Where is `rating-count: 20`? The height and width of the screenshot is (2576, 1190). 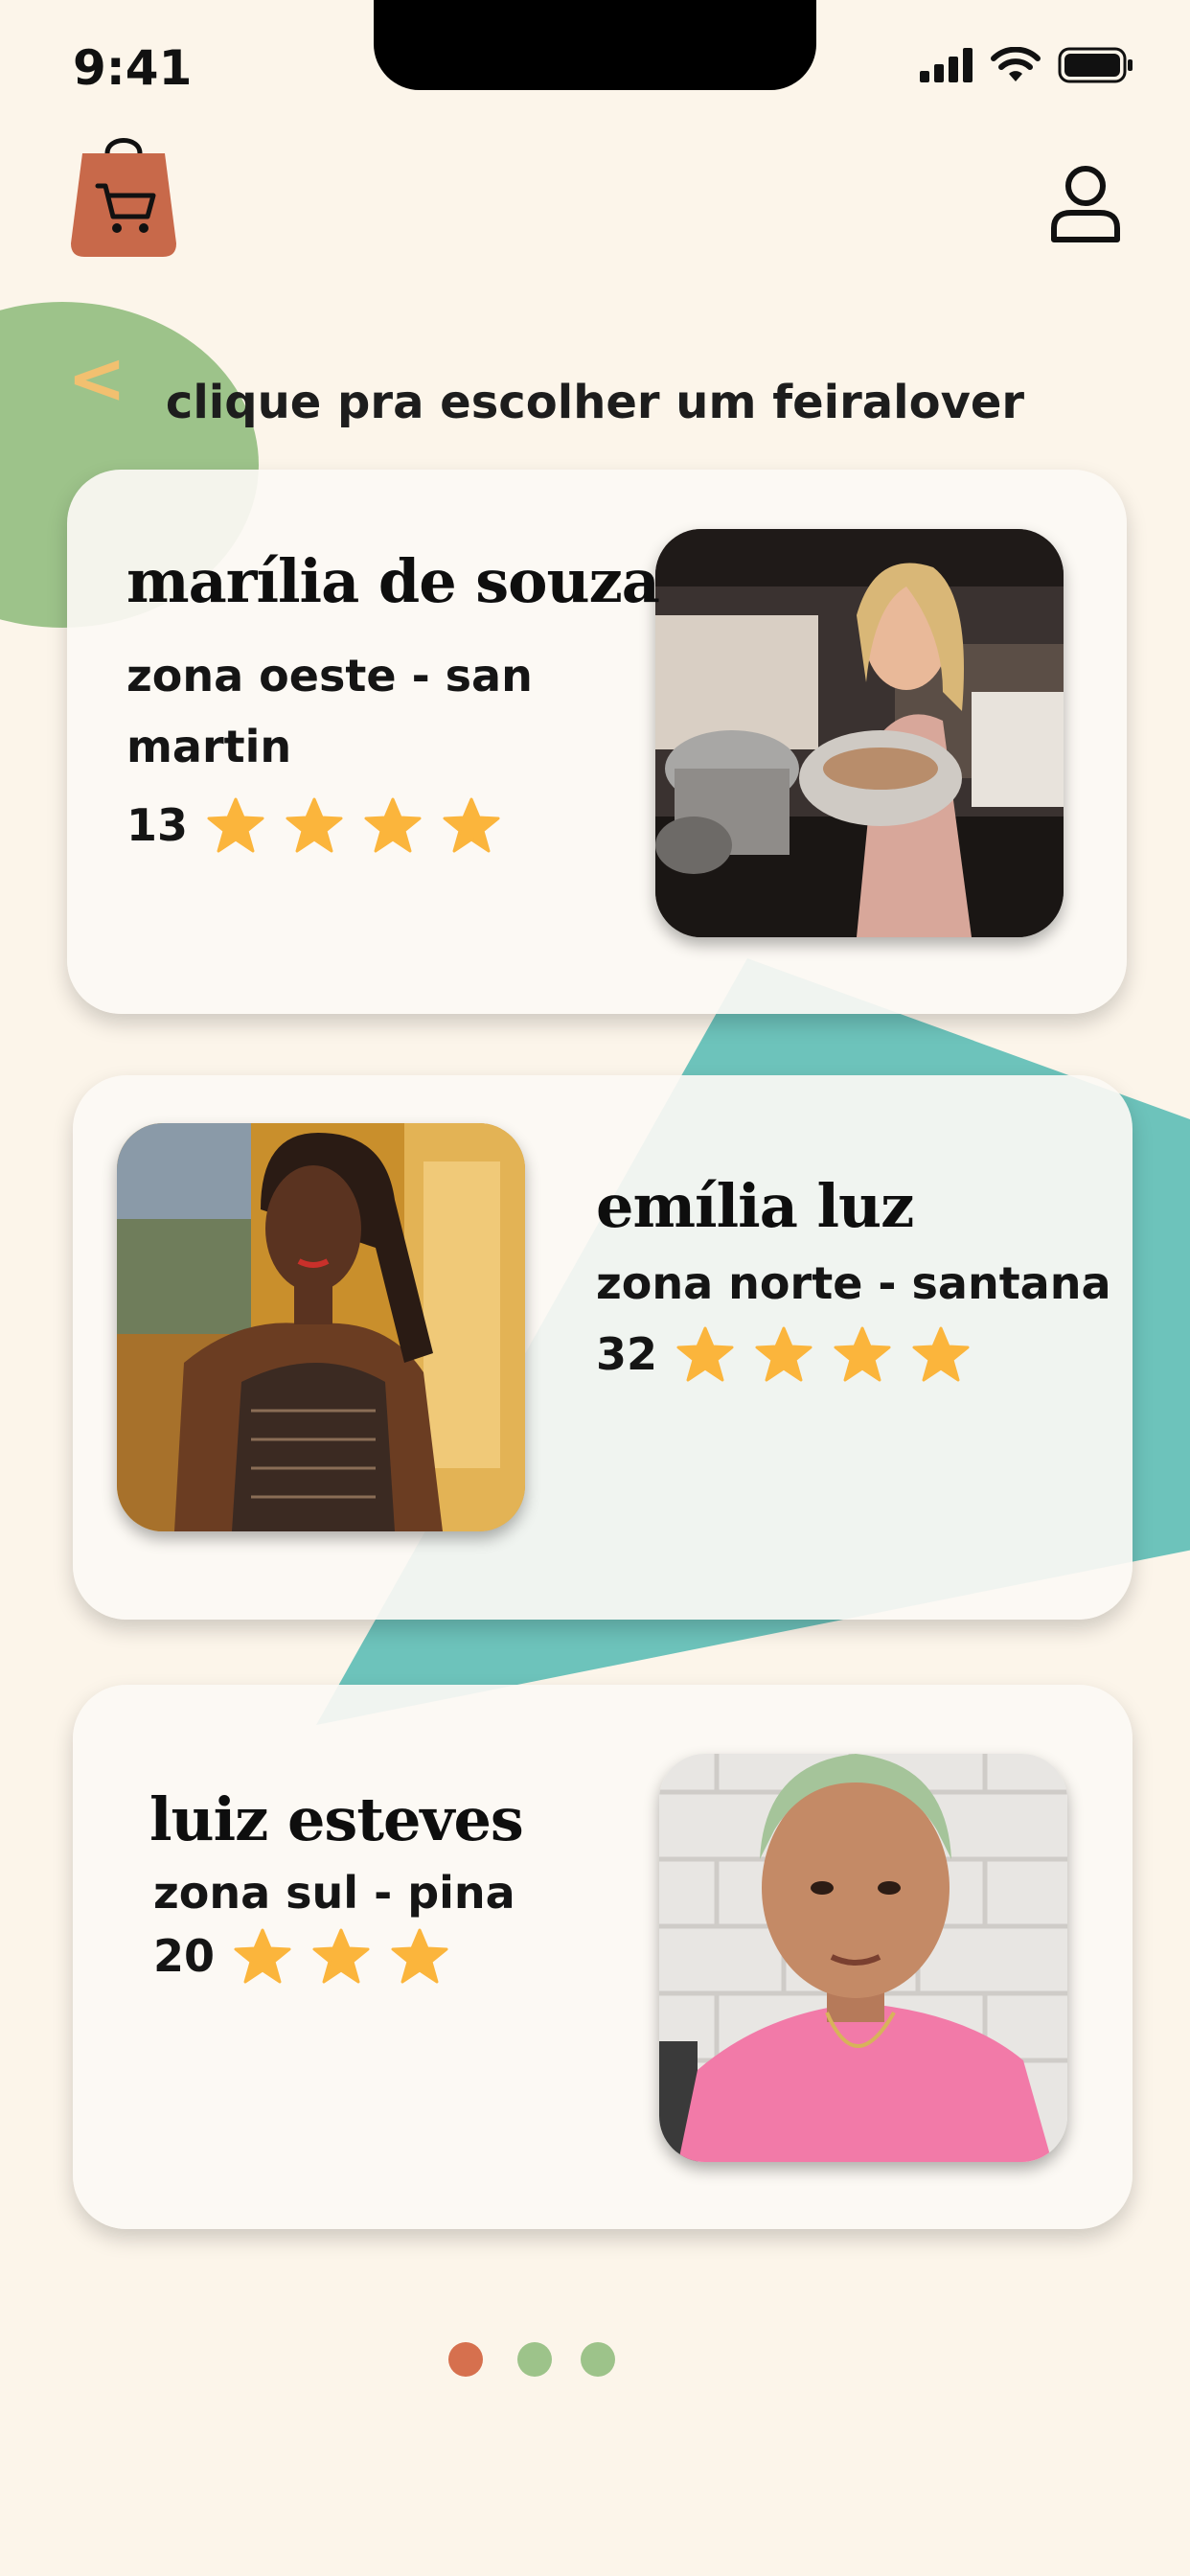 rating-count: 20 is located at coordinates (185, 1956).